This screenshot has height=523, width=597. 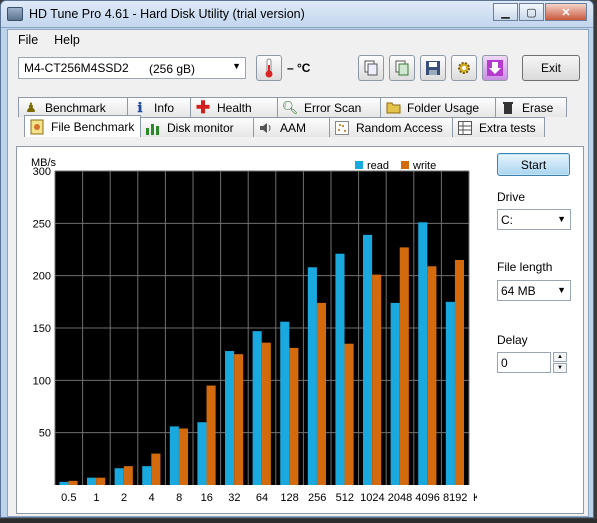 What do you see at coordinates (393, 108) in the screenshot?
I see `folder-icon` at bounding box center [393, 108].